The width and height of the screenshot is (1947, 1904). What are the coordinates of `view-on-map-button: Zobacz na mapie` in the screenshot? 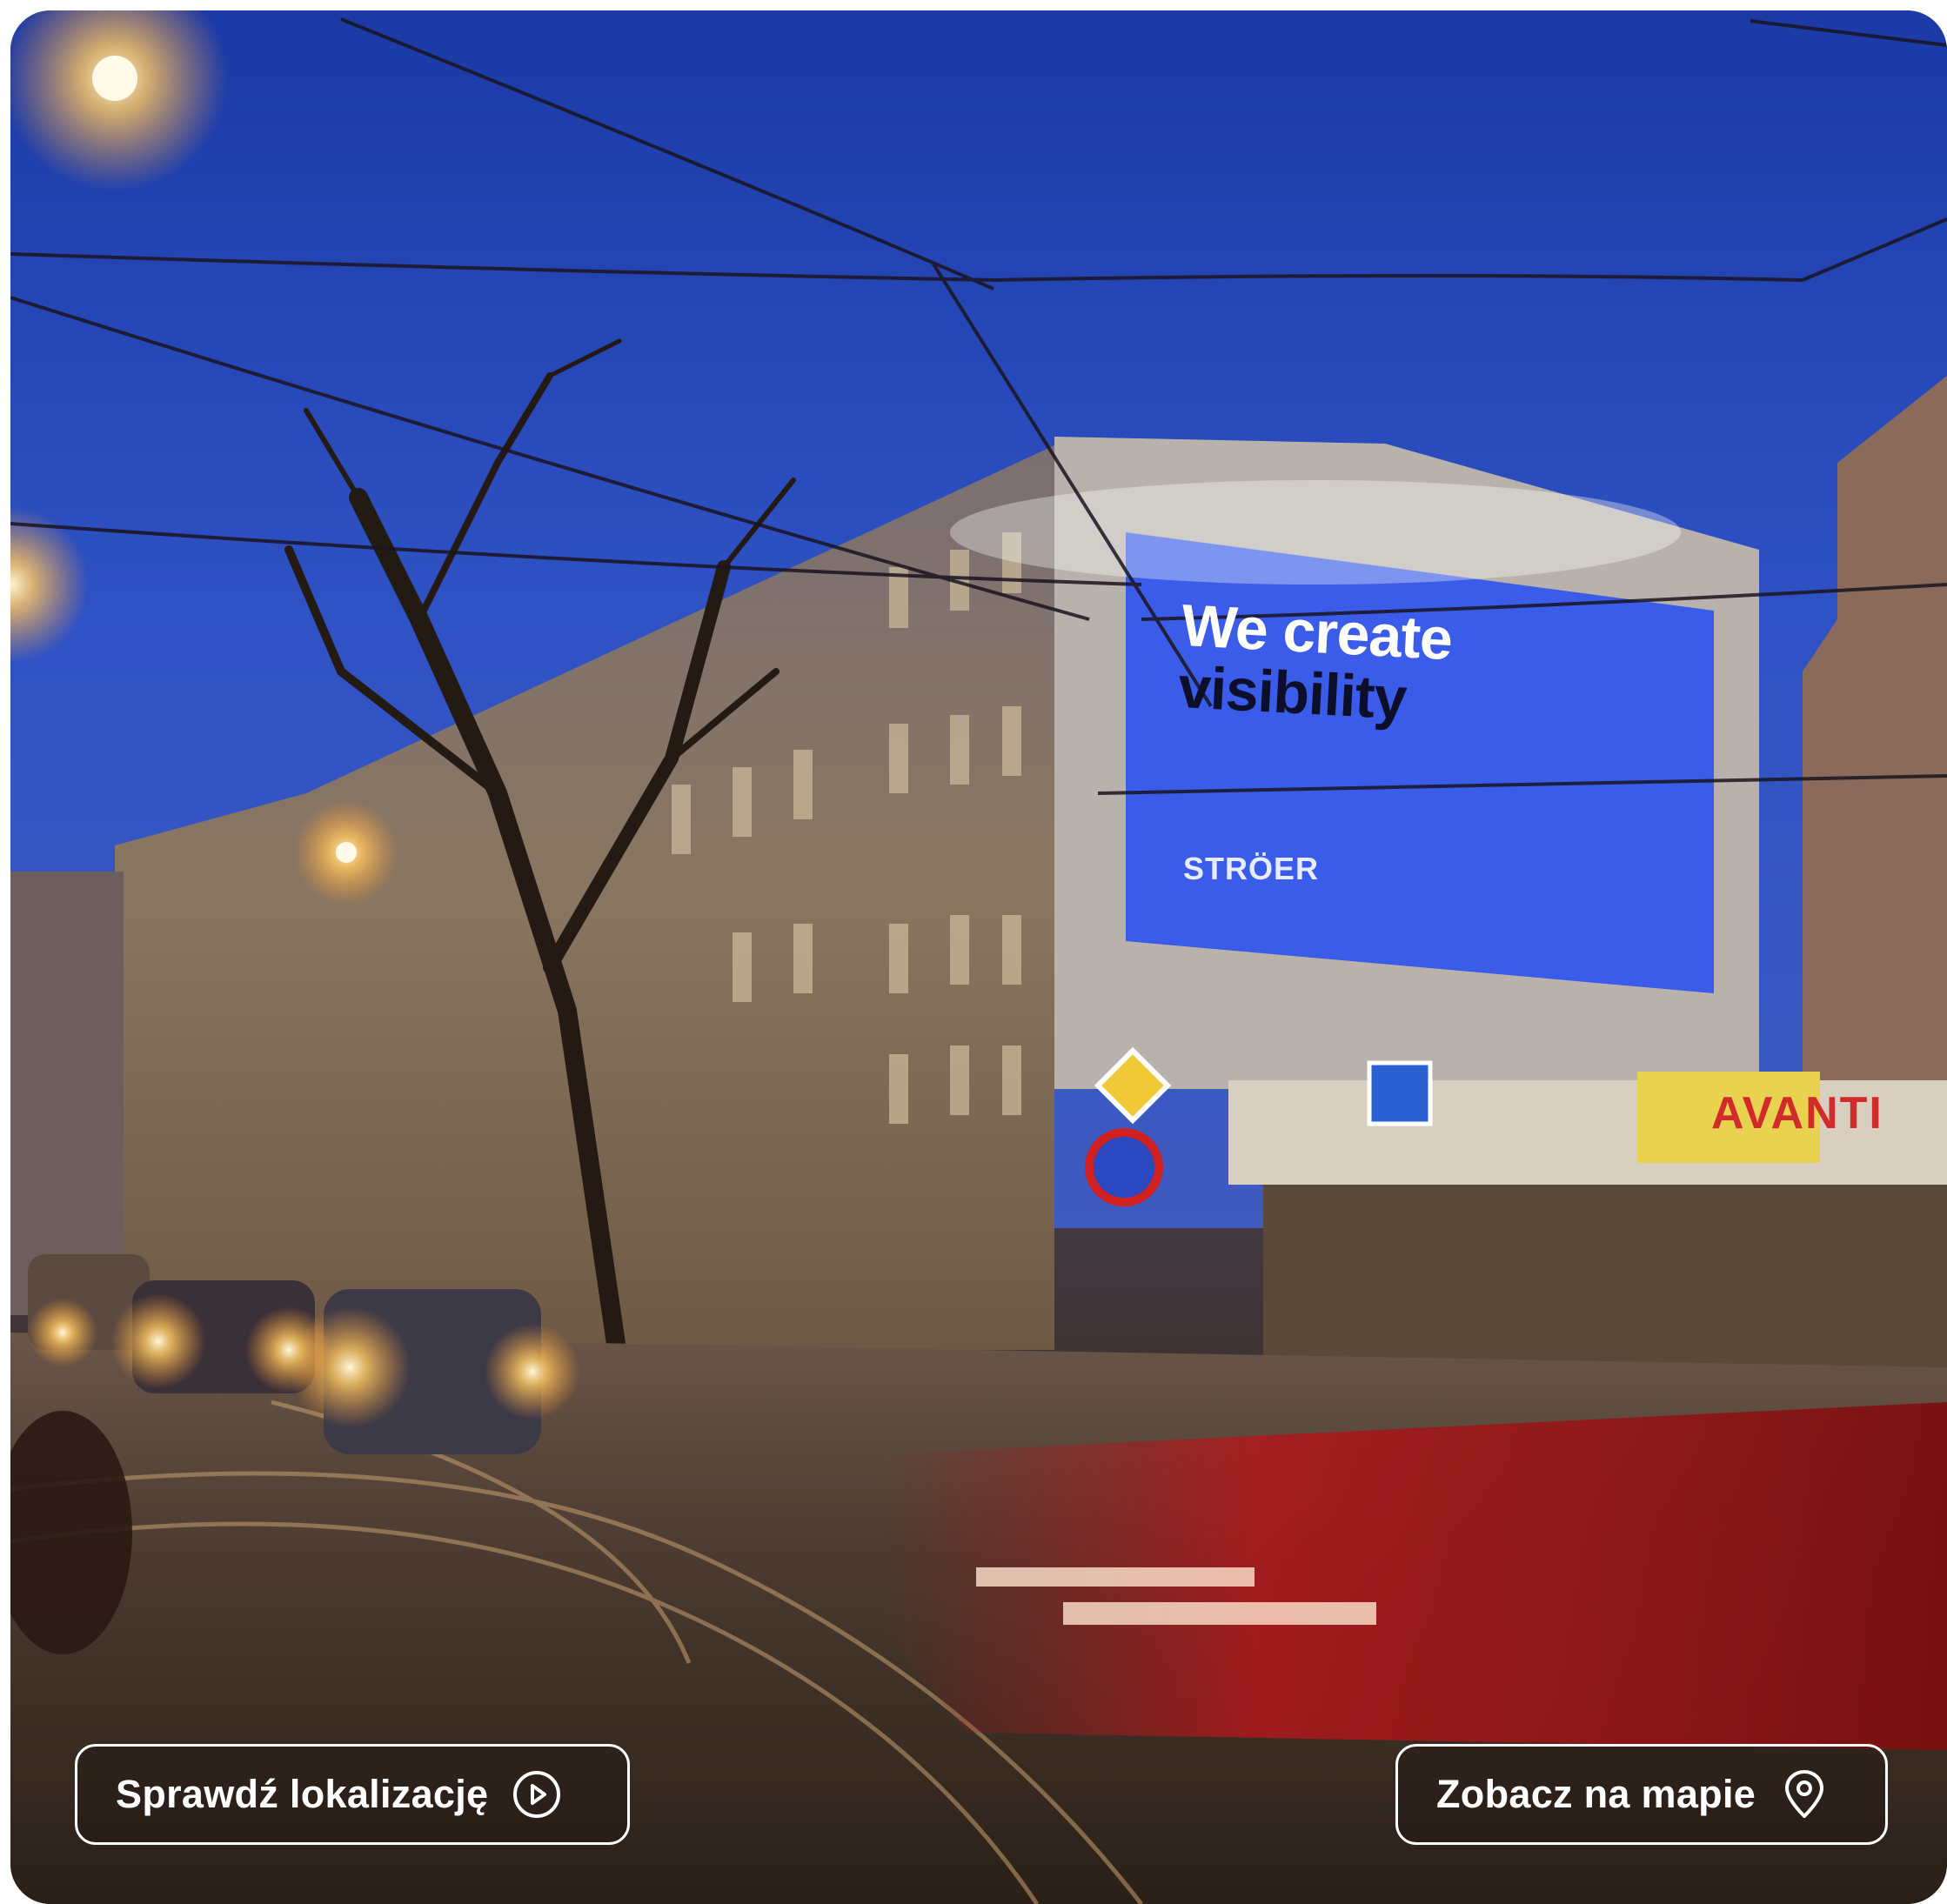 It's located at (1641, 1794).